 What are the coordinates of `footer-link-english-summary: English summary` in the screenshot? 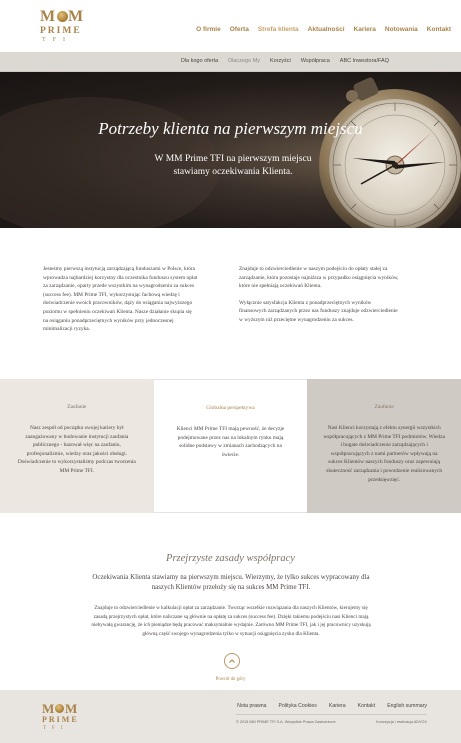 It's located at (407, 706).